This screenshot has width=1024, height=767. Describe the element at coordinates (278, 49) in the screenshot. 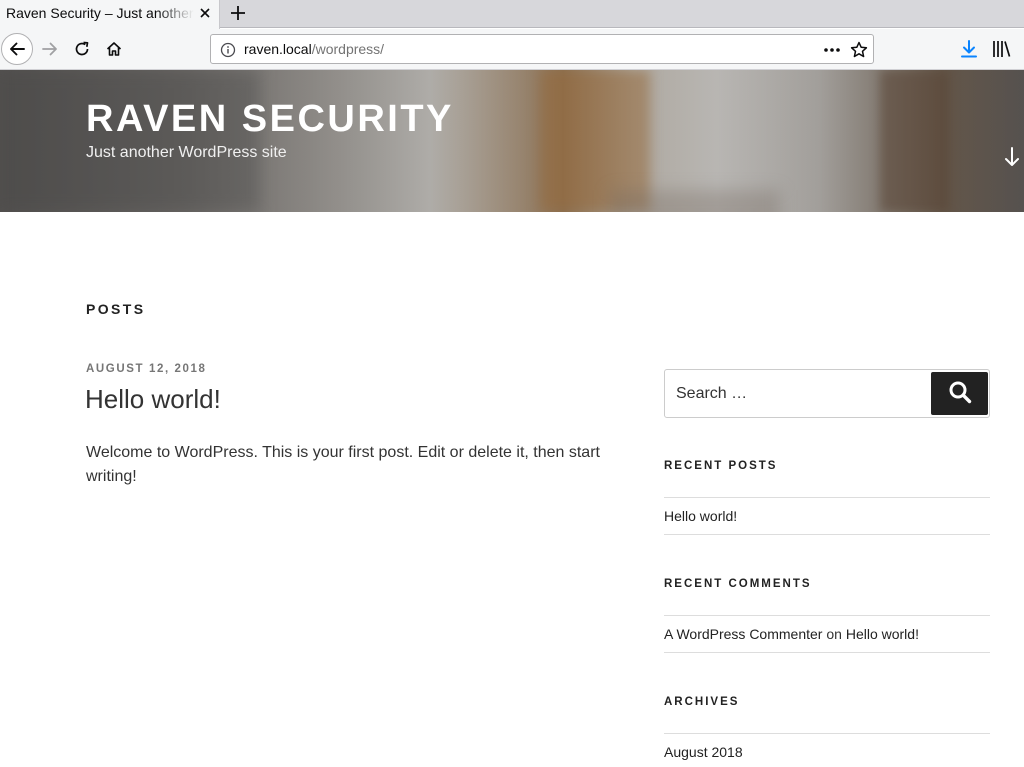

I see `url-host: raven.local` at that location.